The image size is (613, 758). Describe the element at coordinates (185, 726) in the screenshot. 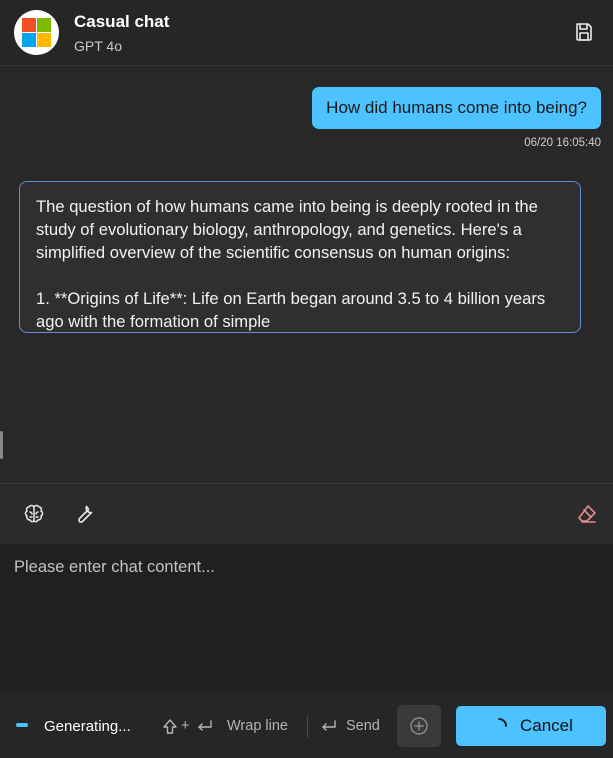

I see `plus-sign: +` at that location.